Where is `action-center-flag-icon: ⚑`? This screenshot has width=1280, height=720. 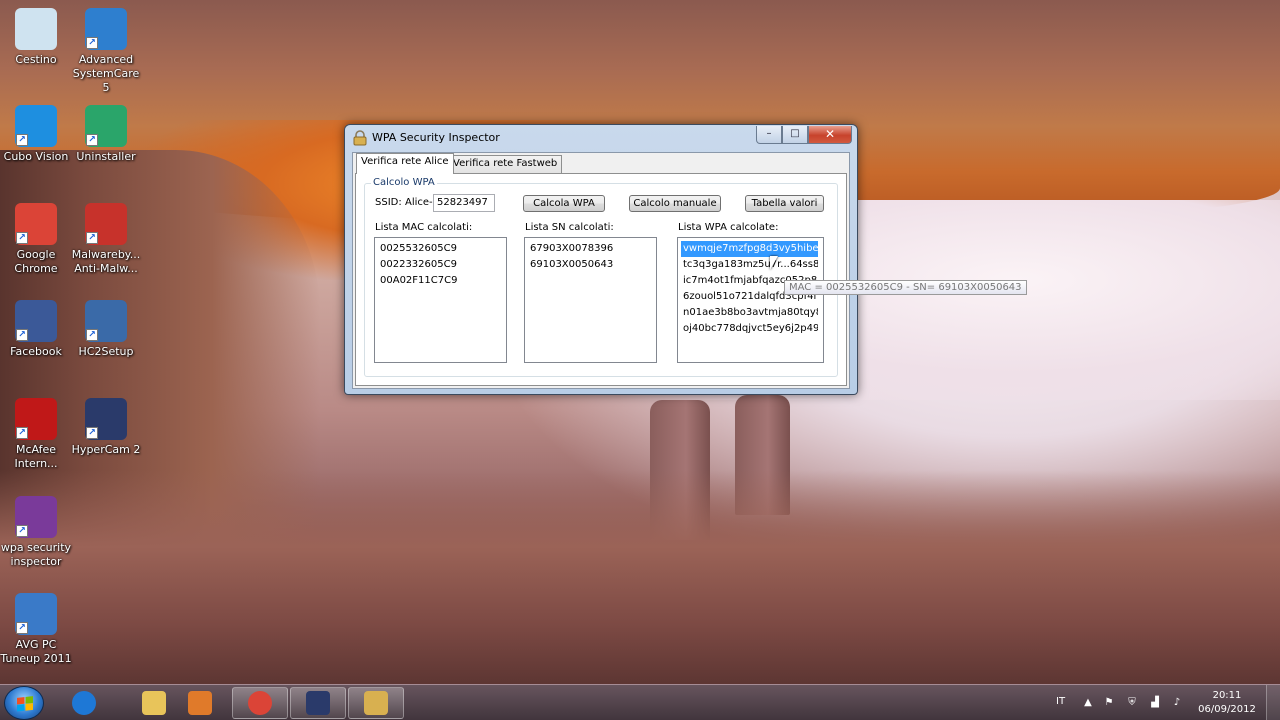 action-center-flag-icon: ⚑ is located at coordinates (1109, 703).